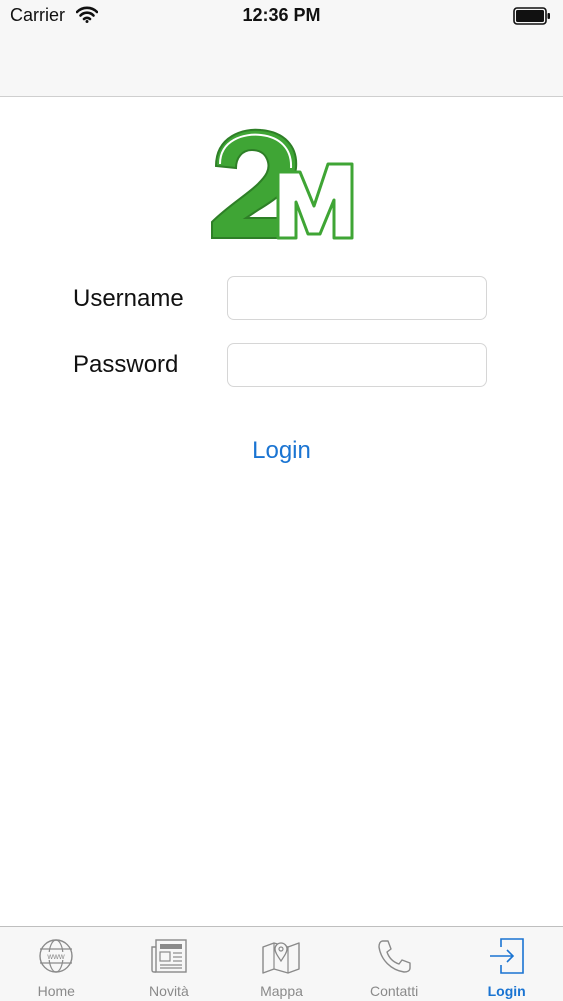 This screenshot has width=563, height=1001. Describe the element at coordinates (281, 451) in the screenshot. I see `login-button: Login` at that location.